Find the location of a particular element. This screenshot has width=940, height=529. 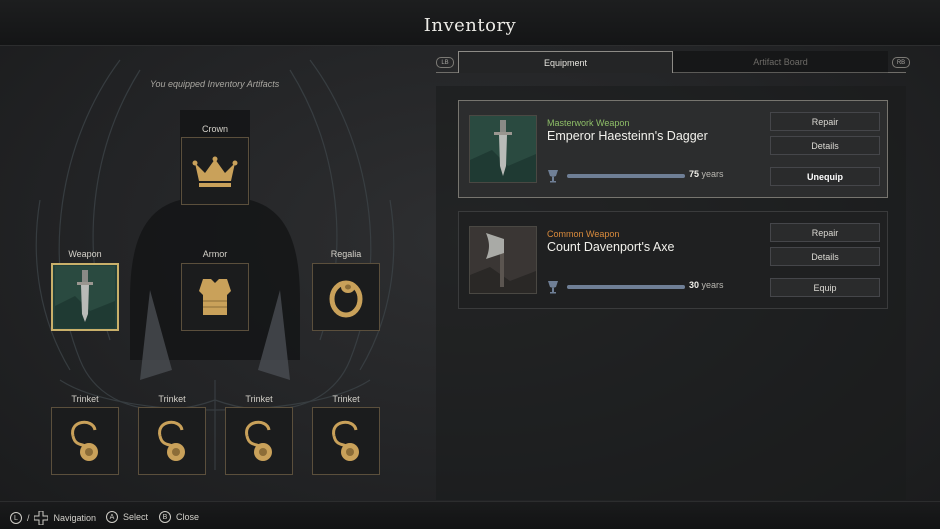

equip-note: You equipped Inventory Artifacts is located at coordinates (215, 84).